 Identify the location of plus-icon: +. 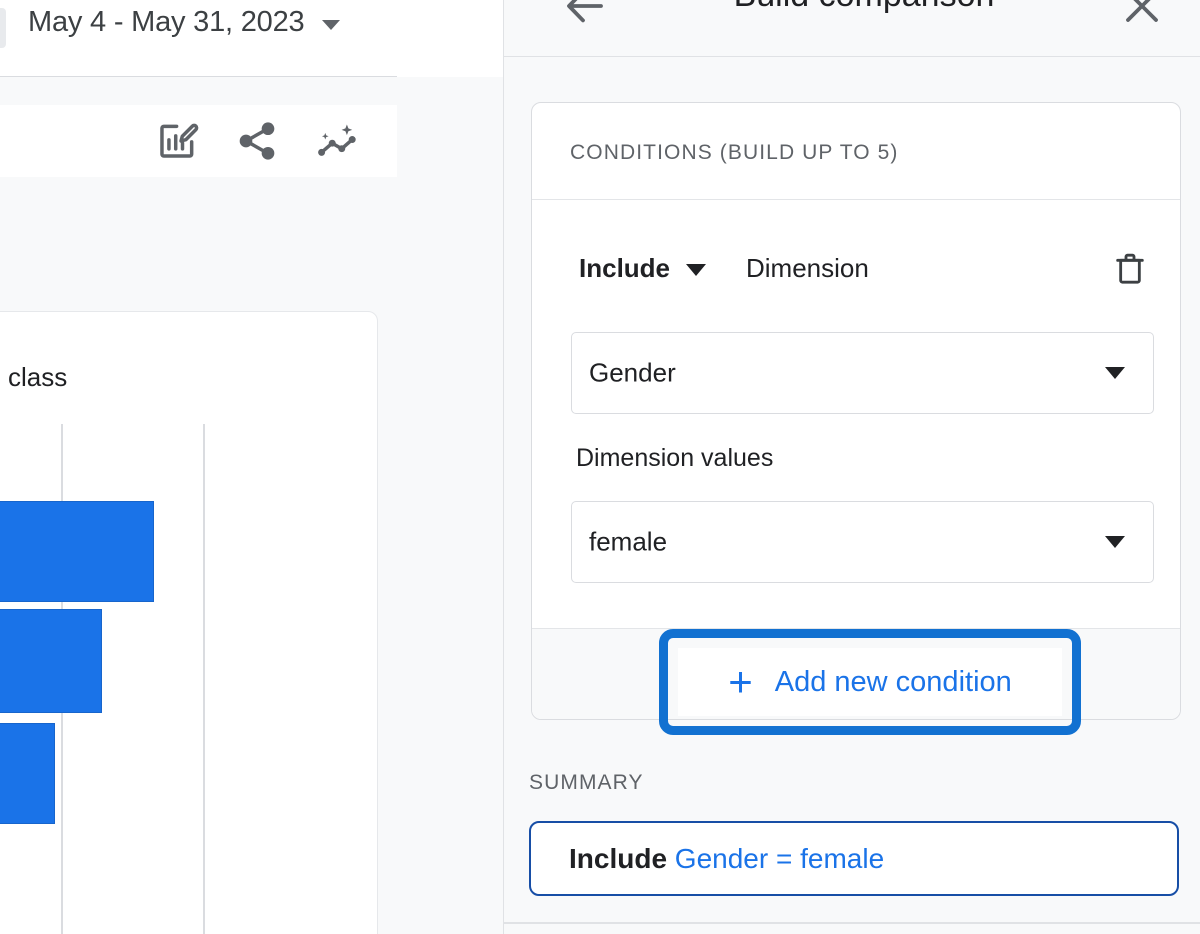
(740, 681).